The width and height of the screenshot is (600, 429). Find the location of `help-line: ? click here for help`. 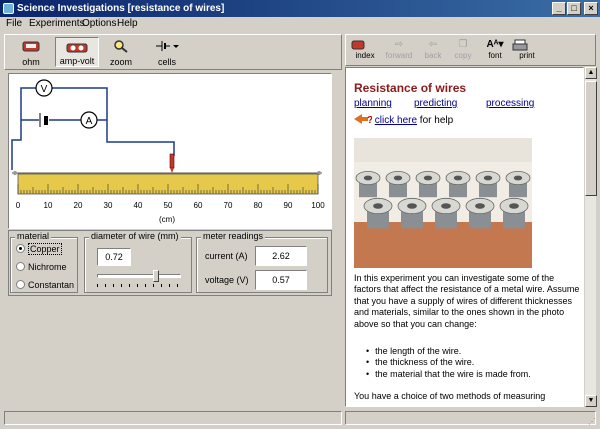

help-line: ? click here for help is located at coordinates (403, 119).